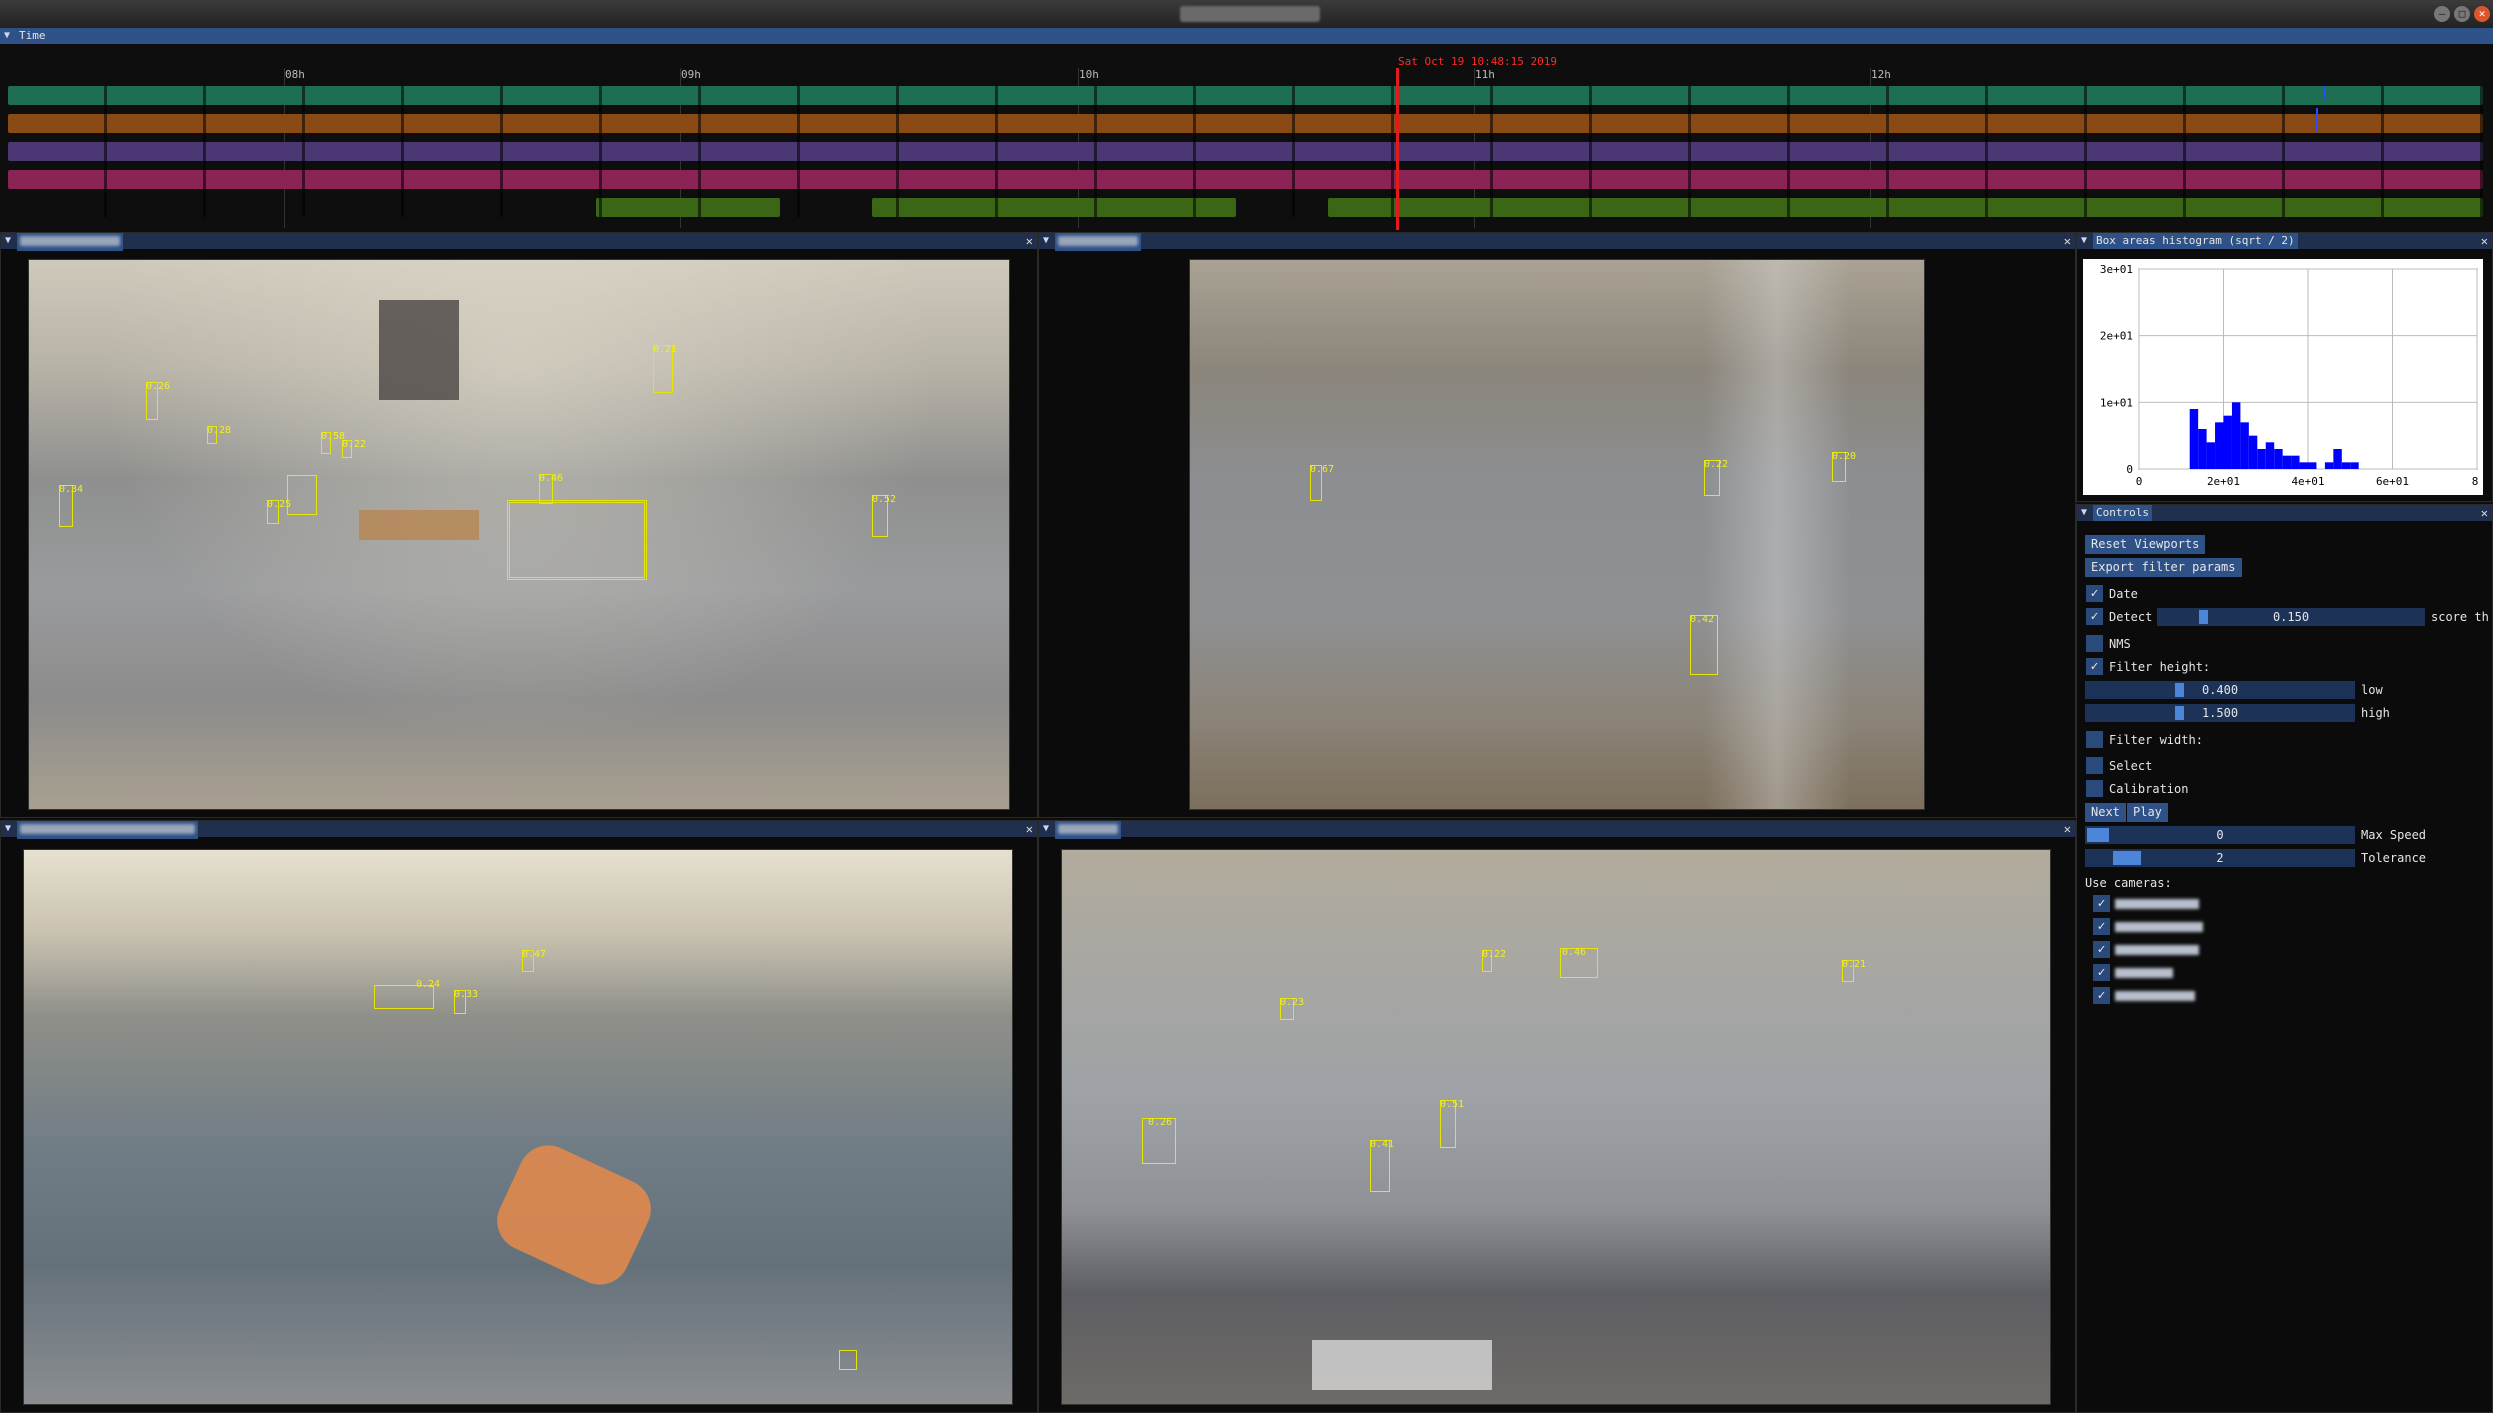 Image resolution: width=2493 pixels, height=1413 pixels. Describe the element at coordinates (2101, 903) in the screenshot. I see `camera-checkbox-1: ✓` at that location.